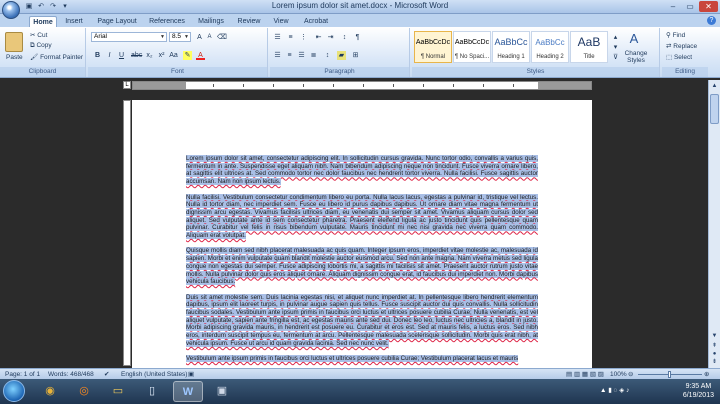  Describe the element at coordinates (714, 86) in the screenshot. I see `scroll-up-icon: ▲` at that location.